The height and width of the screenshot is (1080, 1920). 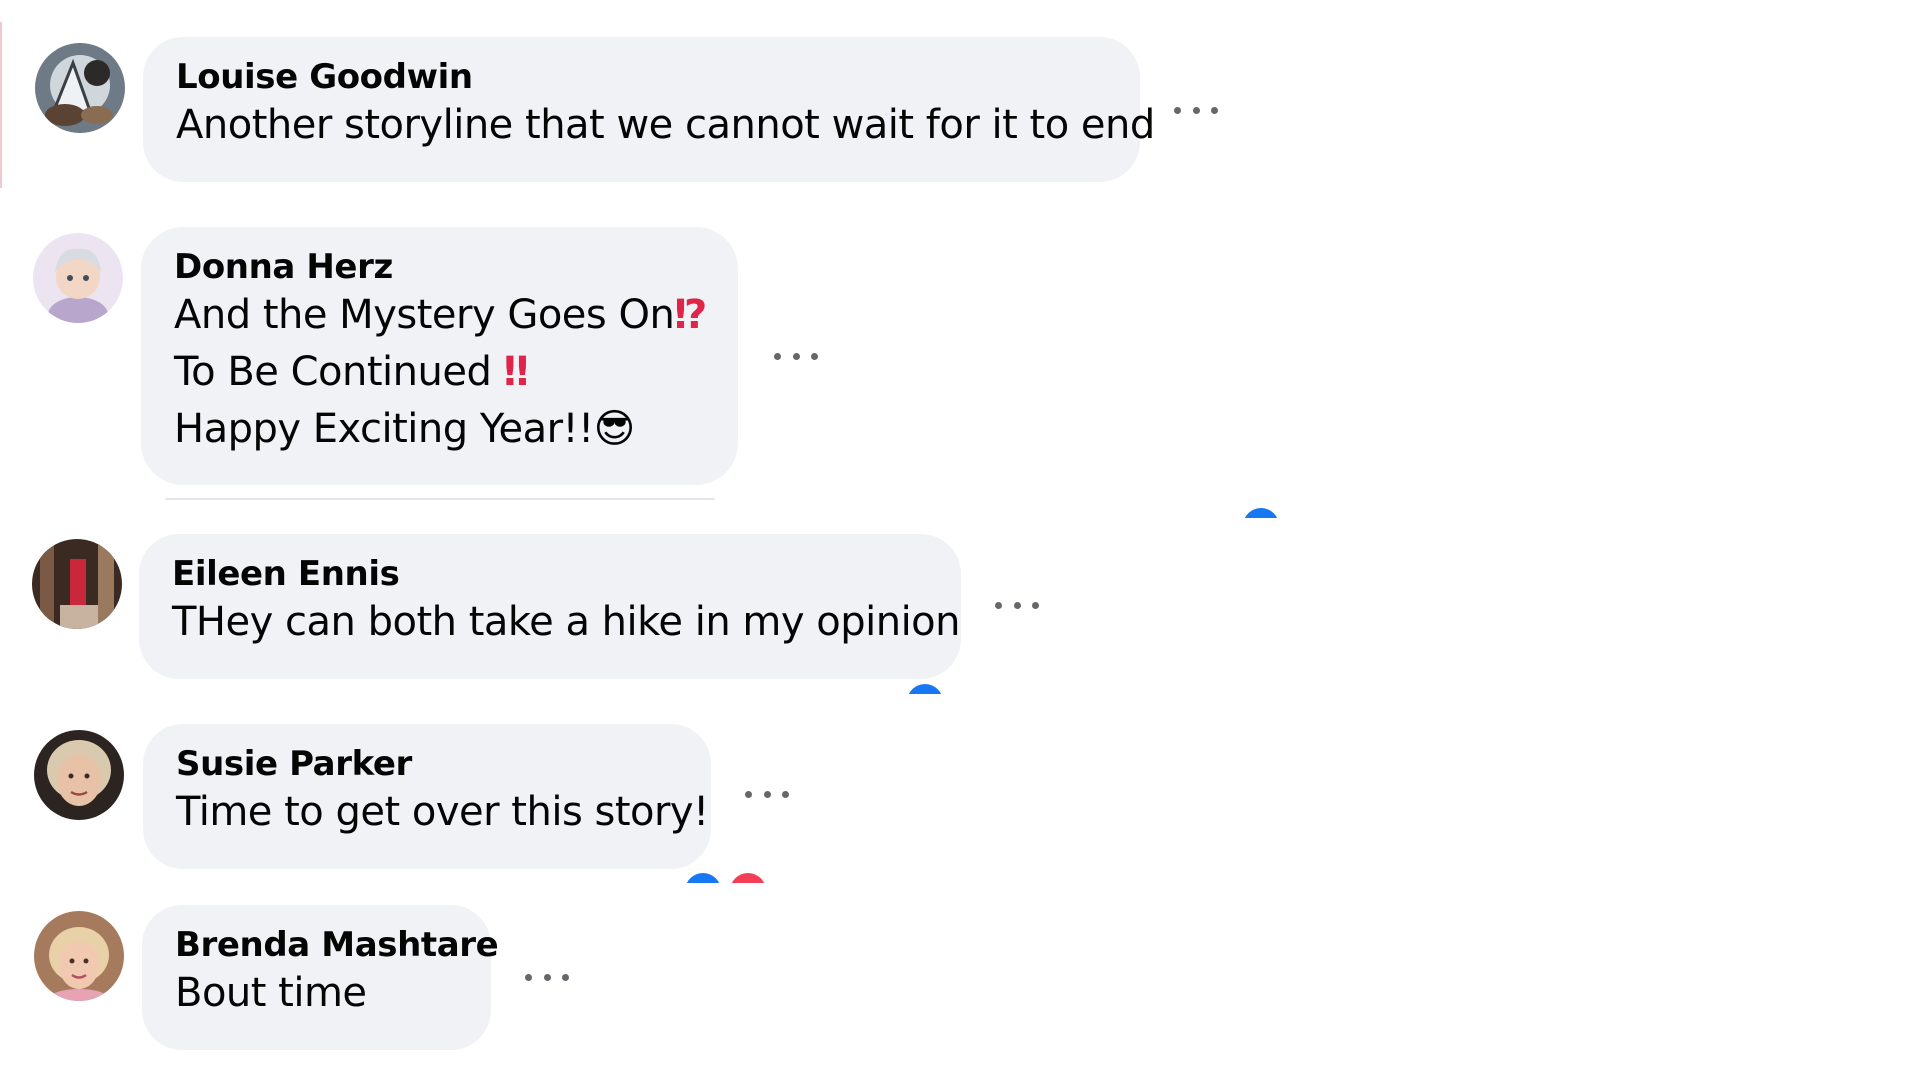 I want to click on love-reaction-icon, so click(x=748, y=878).